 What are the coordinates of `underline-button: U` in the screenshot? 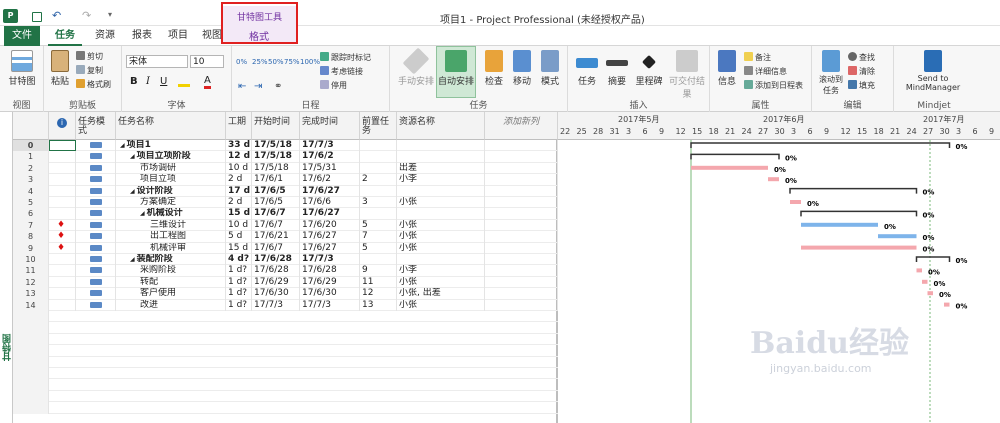 It's located at (163, 81).